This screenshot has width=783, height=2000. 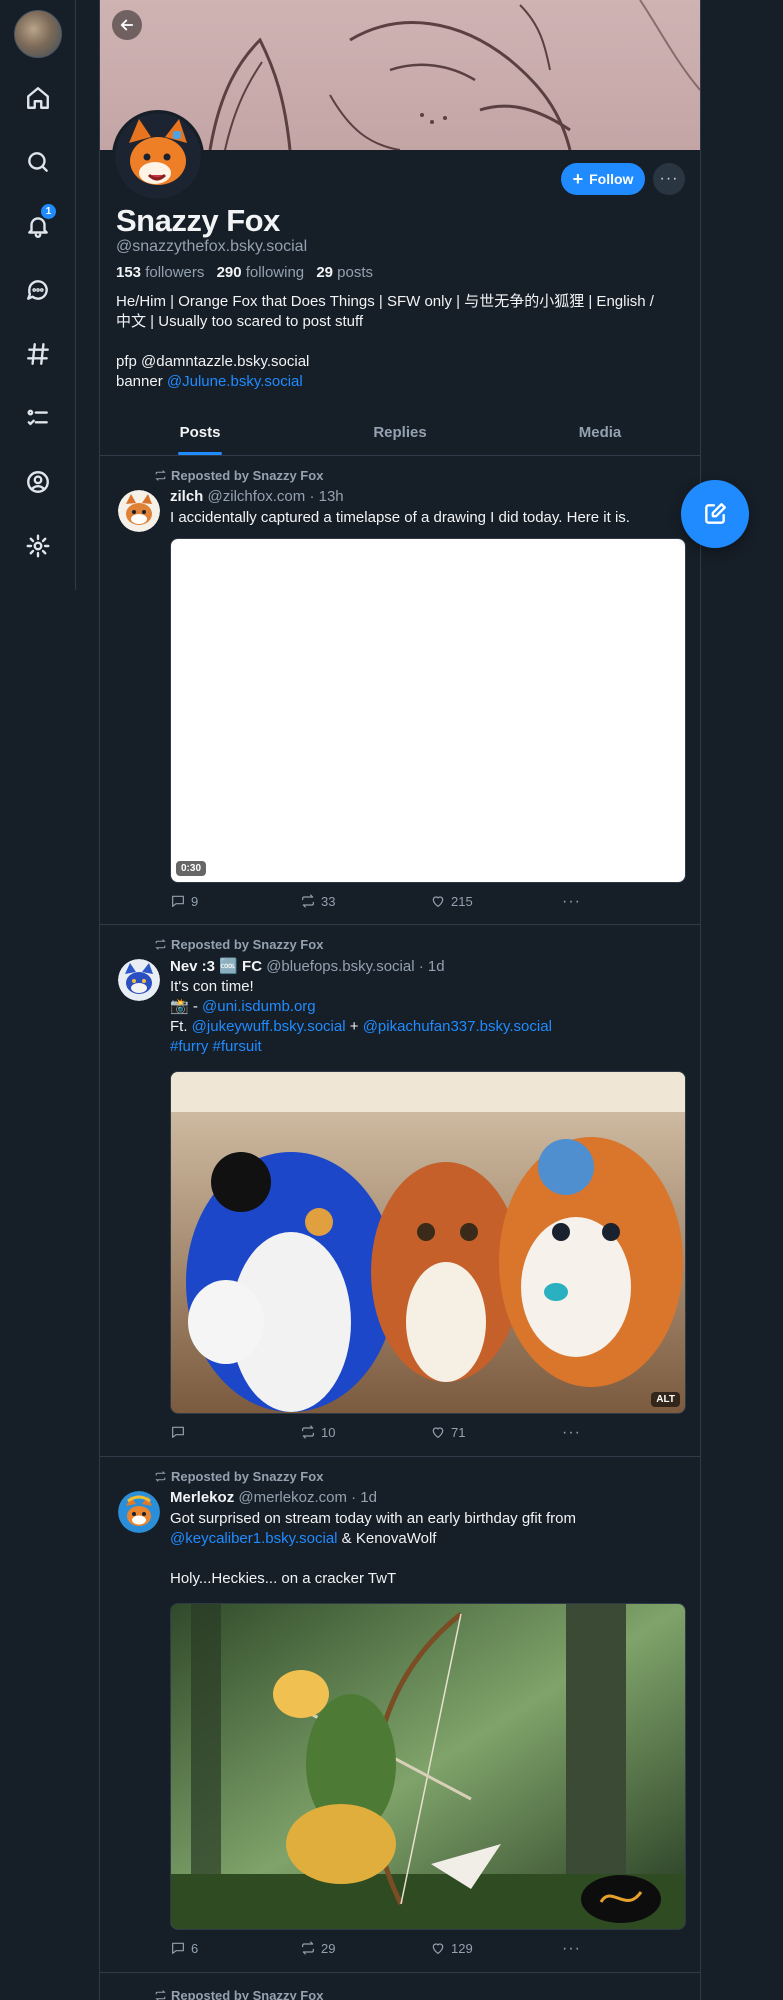 What do you see at coordinates (181, 1026) in the screenshot?
I see `featuring-prefix: Ft.` at bounding box center [181, 1026].